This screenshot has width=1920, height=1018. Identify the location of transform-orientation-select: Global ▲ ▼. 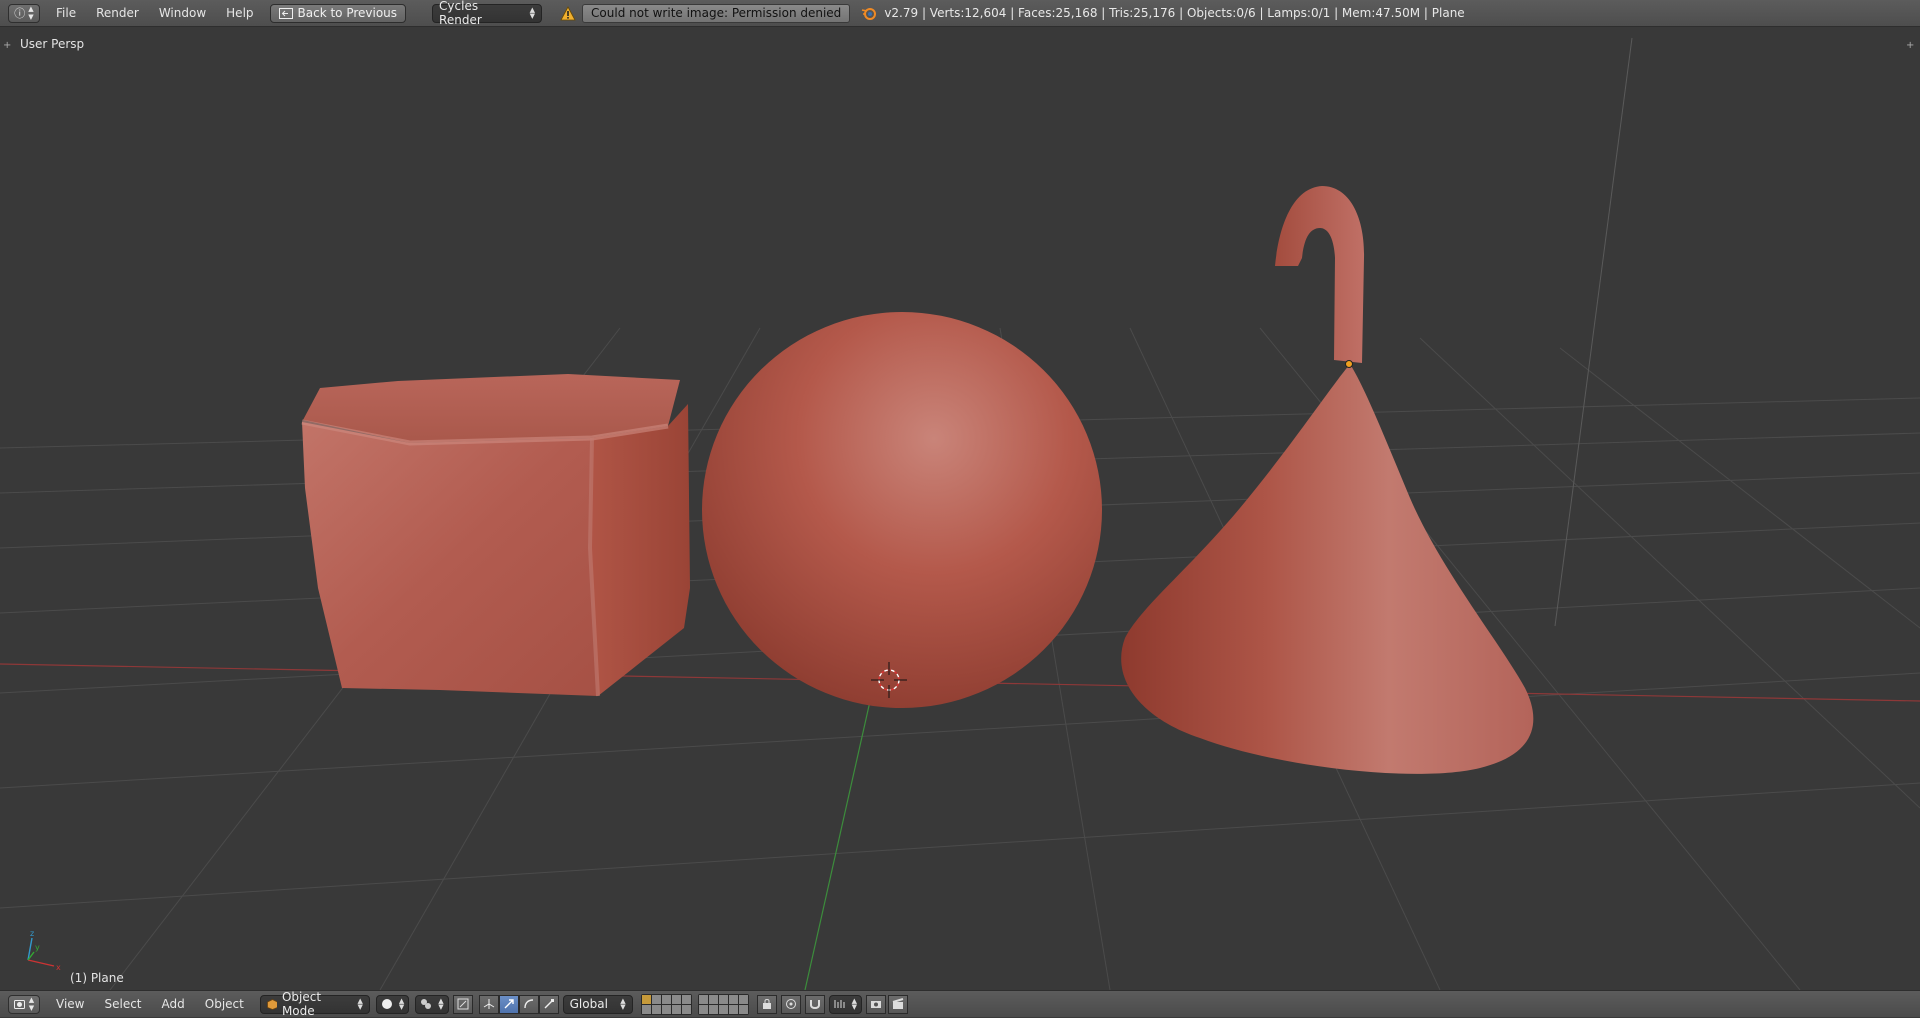
(597, 1004).